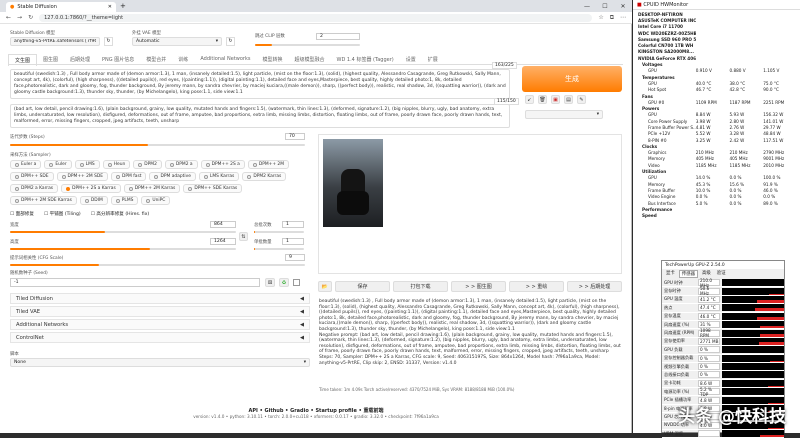 The height and width of the screenshot is (438, 800). I want to click on gpuz-row: 视频引擎负载0 %, so click(723, 367).